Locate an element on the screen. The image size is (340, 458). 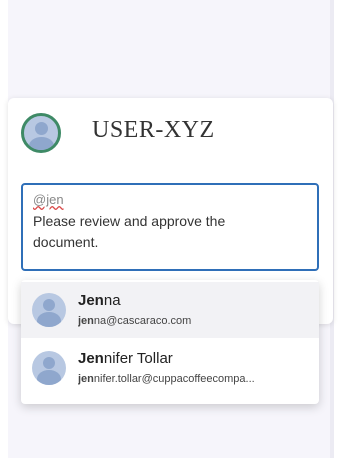
suggestion-name: Jennifer Tollar is located at coordinates (125, 358).